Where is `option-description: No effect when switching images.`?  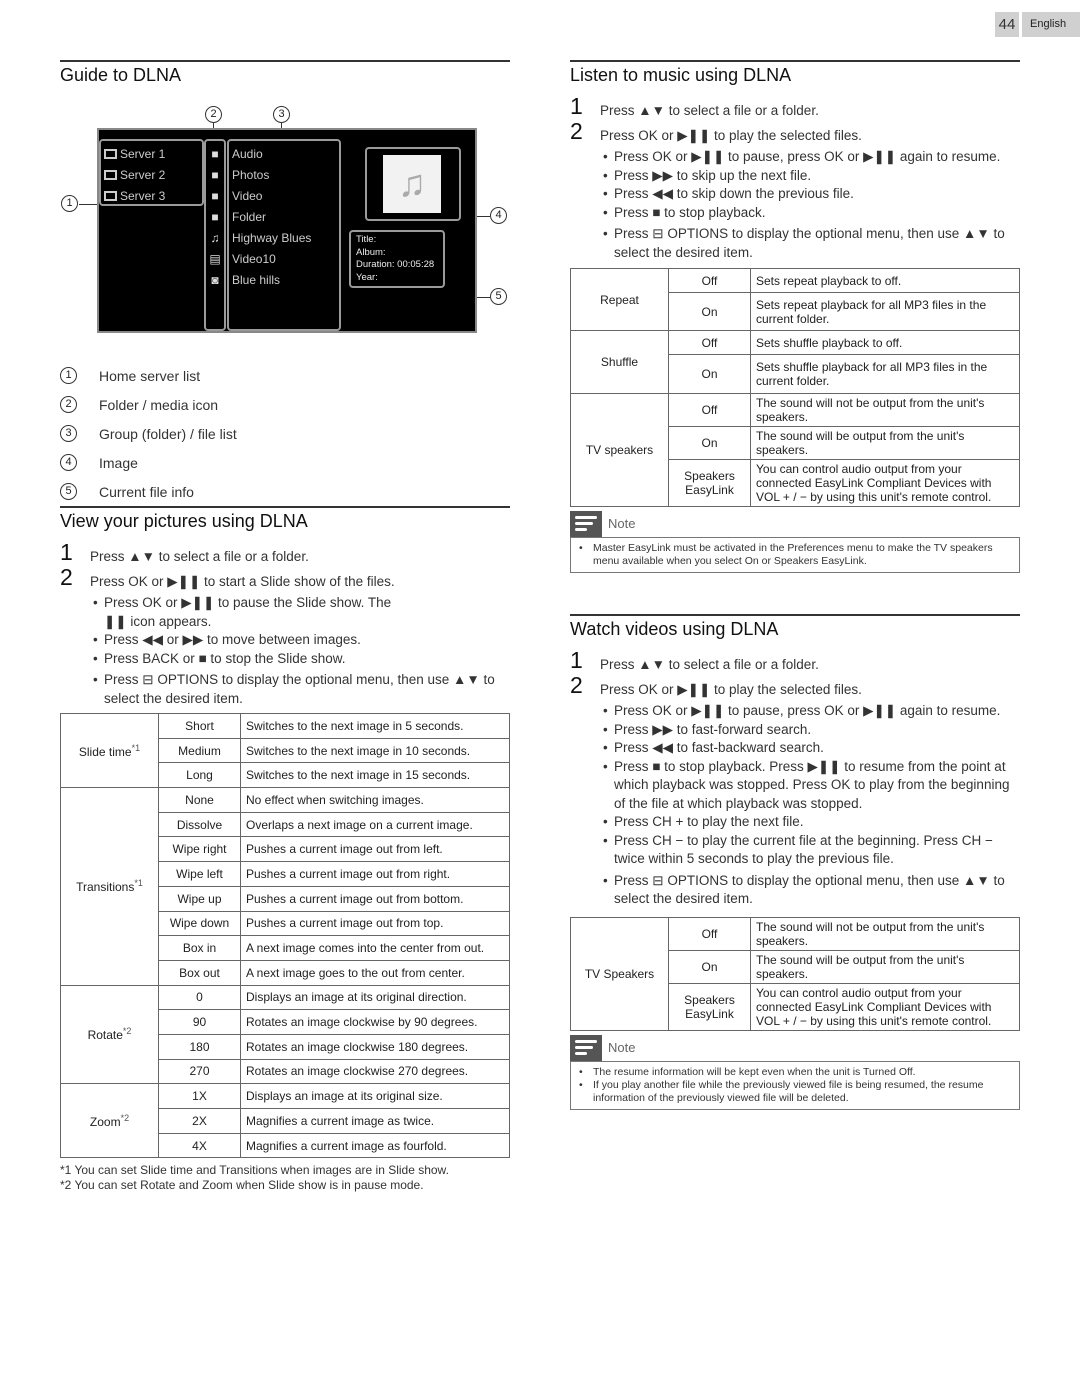 option-description: No effect when switching images. is located at coordinates (375, 800).